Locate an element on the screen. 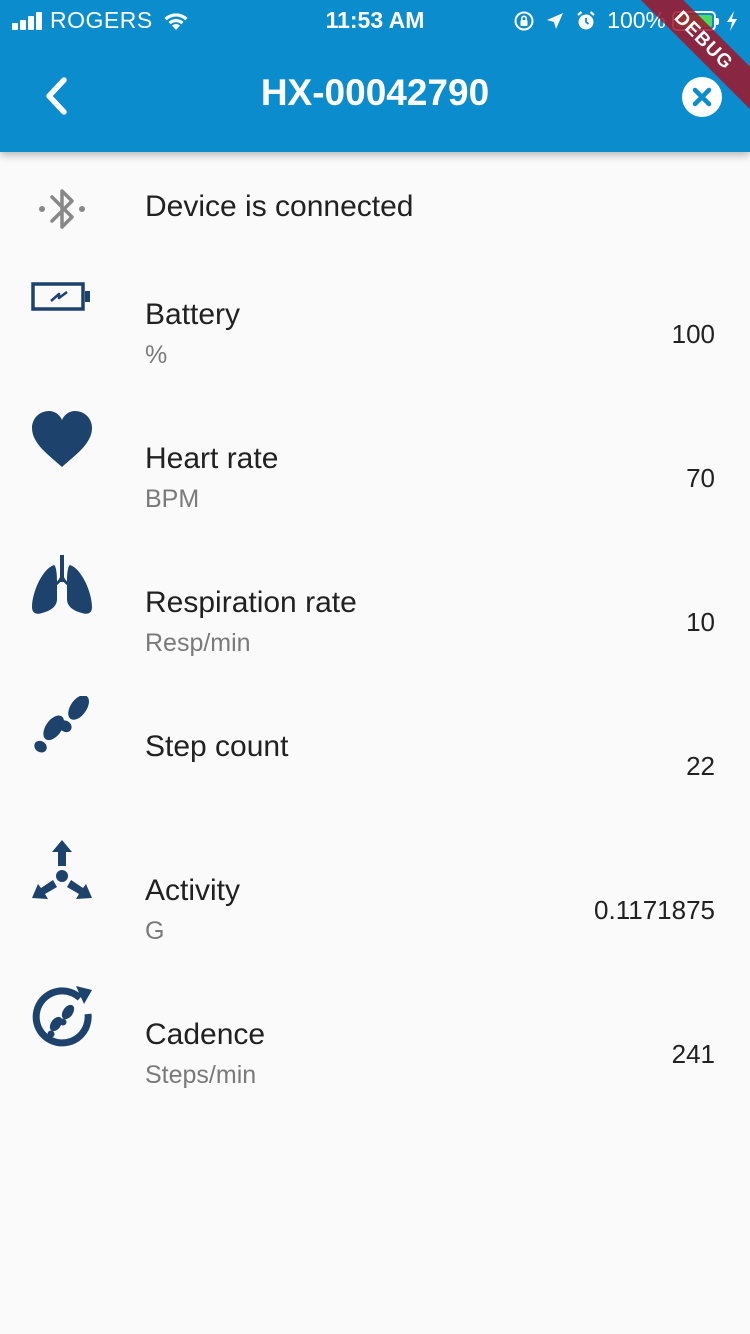  cadence-icon is located at coordinates (62, 1016).